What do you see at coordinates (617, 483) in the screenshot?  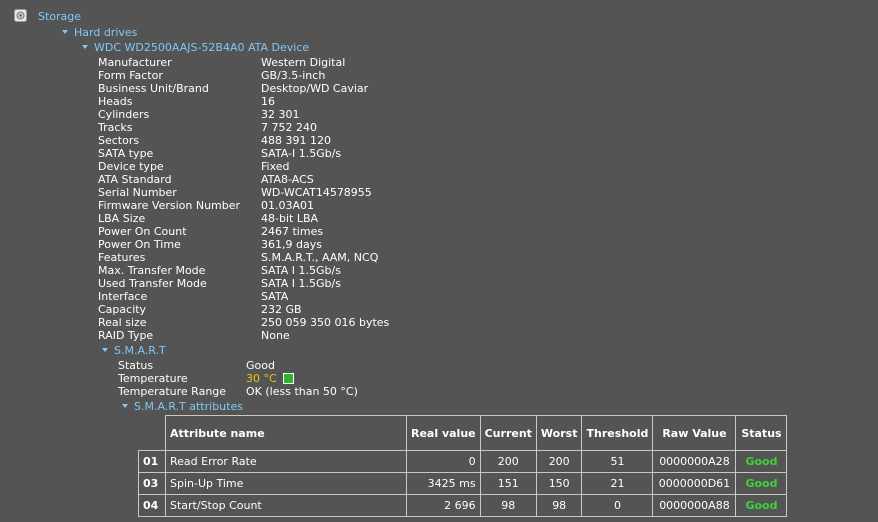 I see `cell-threshold: 21` at bounding box center [617, 483].